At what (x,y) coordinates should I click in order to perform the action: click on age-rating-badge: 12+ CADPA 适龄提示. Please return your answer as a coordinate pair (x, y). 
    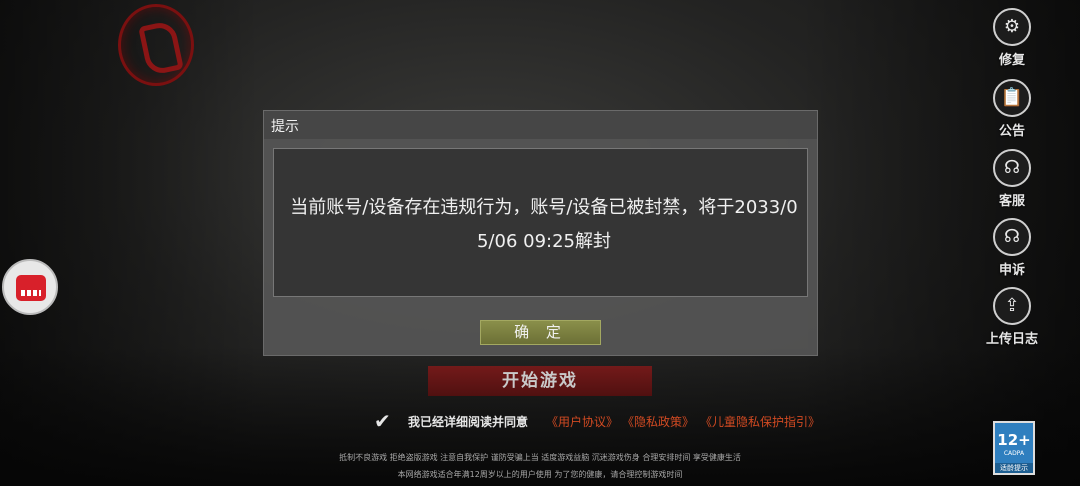
    Looking at the image, I should click on (1014, 448).